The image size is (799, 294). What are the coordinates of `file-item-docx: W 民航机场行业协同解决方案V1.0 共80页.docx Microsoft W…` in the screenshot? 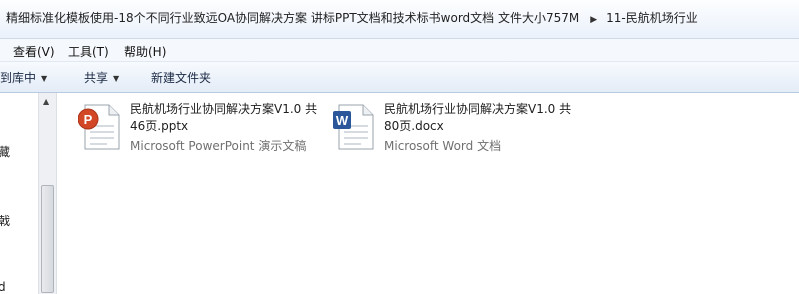 It's located at (454, 129).